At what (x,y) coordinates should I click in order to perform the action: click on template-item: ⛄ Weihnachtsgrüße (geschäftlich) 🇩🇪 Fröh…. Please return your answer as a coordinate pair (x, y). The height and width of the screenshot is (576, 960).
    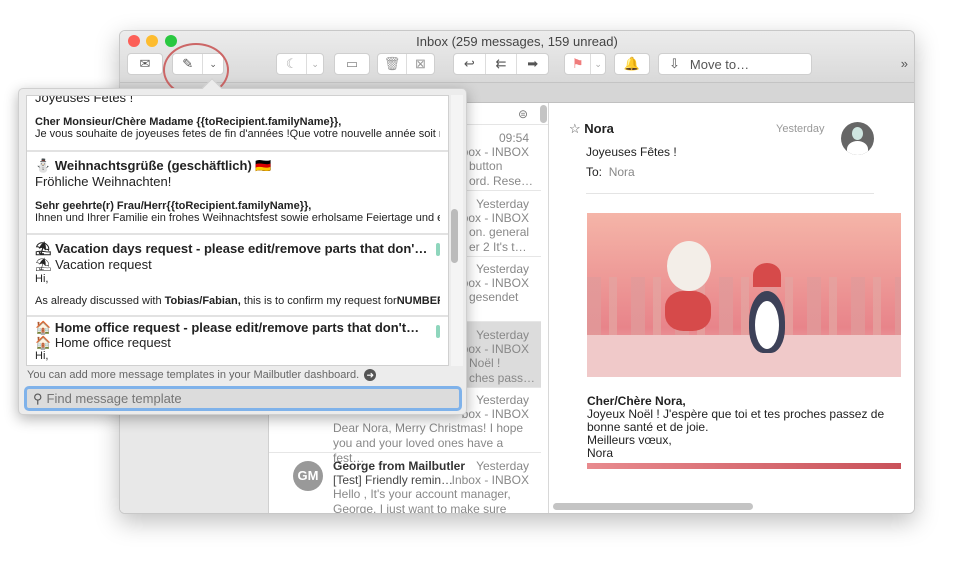
    Looking at the image, I should click on (237, 193).